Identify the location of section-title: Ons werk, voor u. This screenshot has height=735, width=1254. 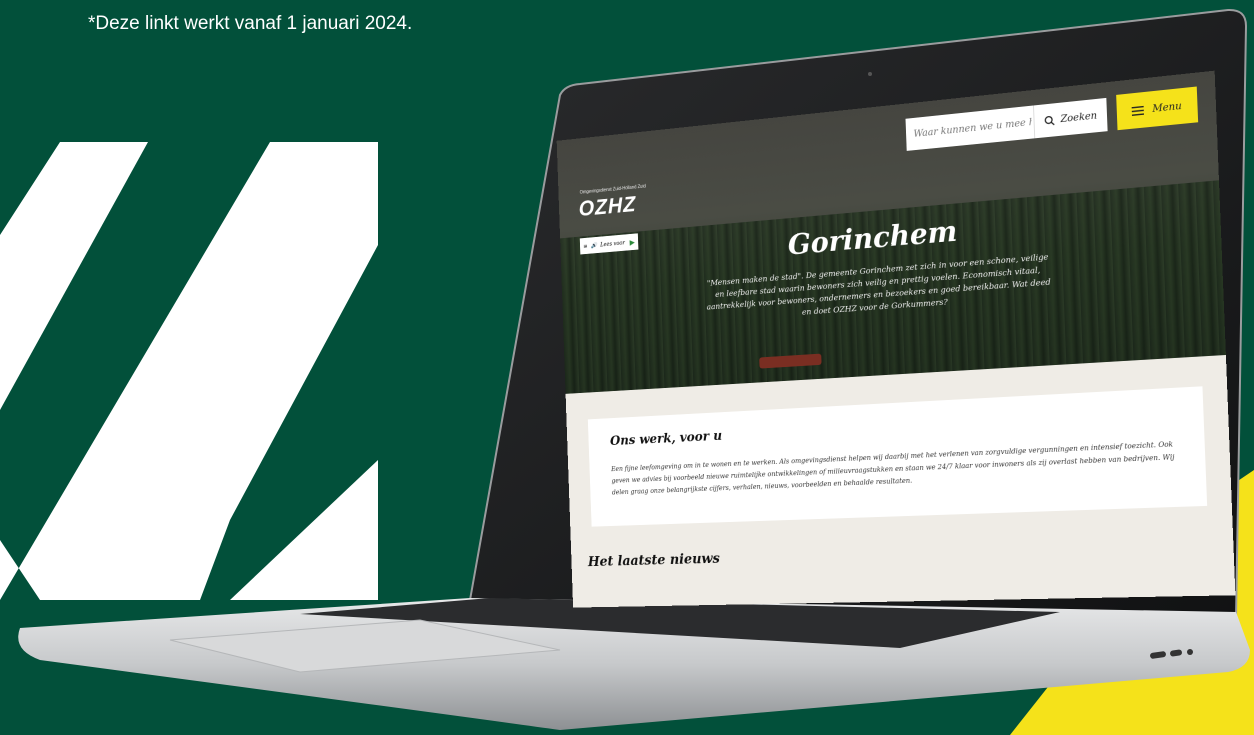
(666, 438).